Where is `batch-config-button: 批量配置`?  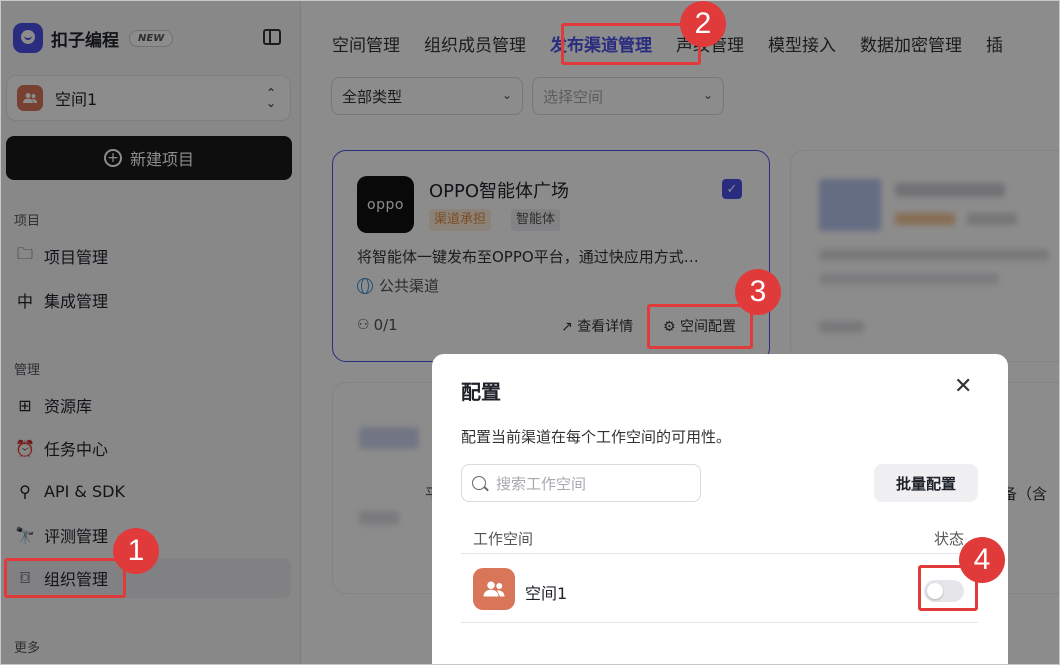 batch-config-button: 批量配置 is located at coordinates (926, 483).